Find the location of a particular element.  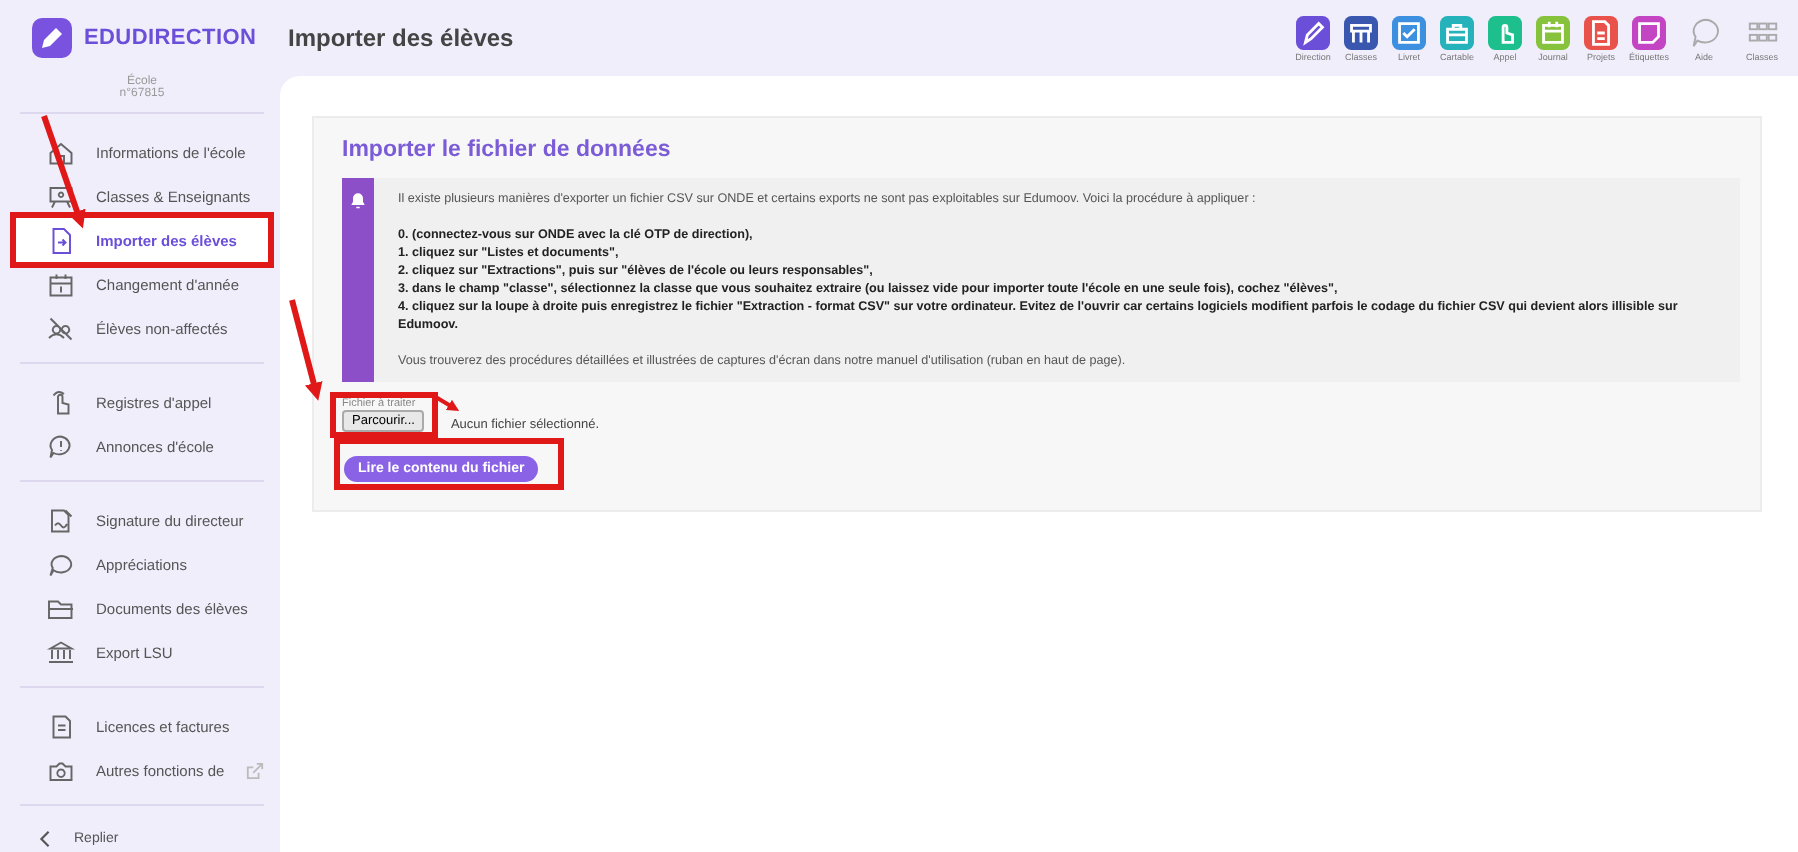

chevron-left-icon is located at coordinates (45, 838).